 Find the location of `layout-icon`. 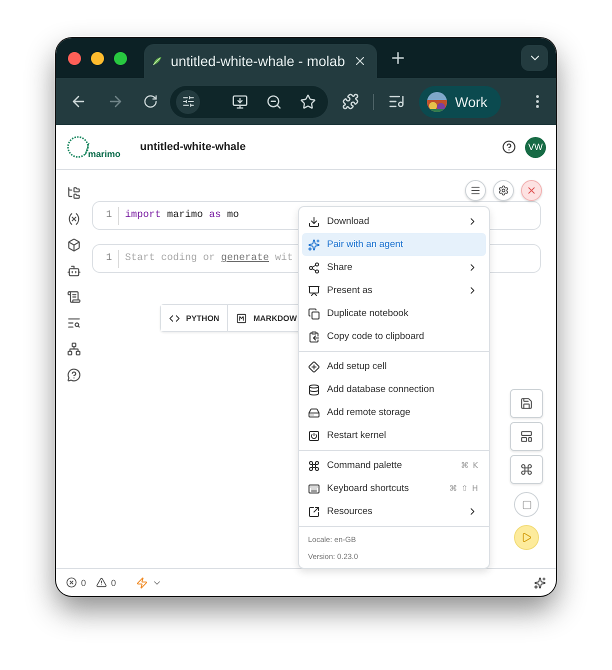

layout-icon is located at coordinates (526, 436).